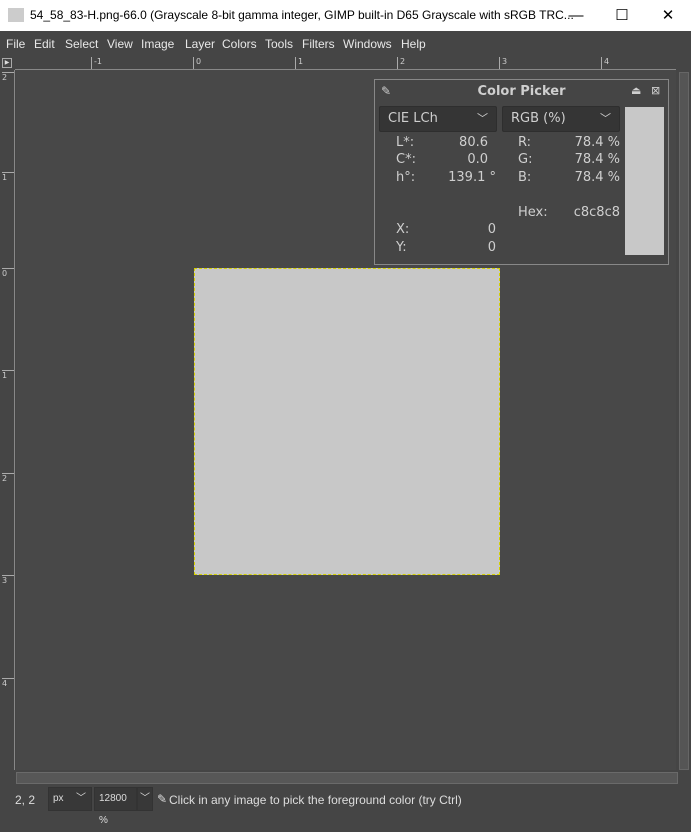  Describe the element at coordinates (597, 177) in the screenshot. I see `b-value: 78.4 %` at that location.